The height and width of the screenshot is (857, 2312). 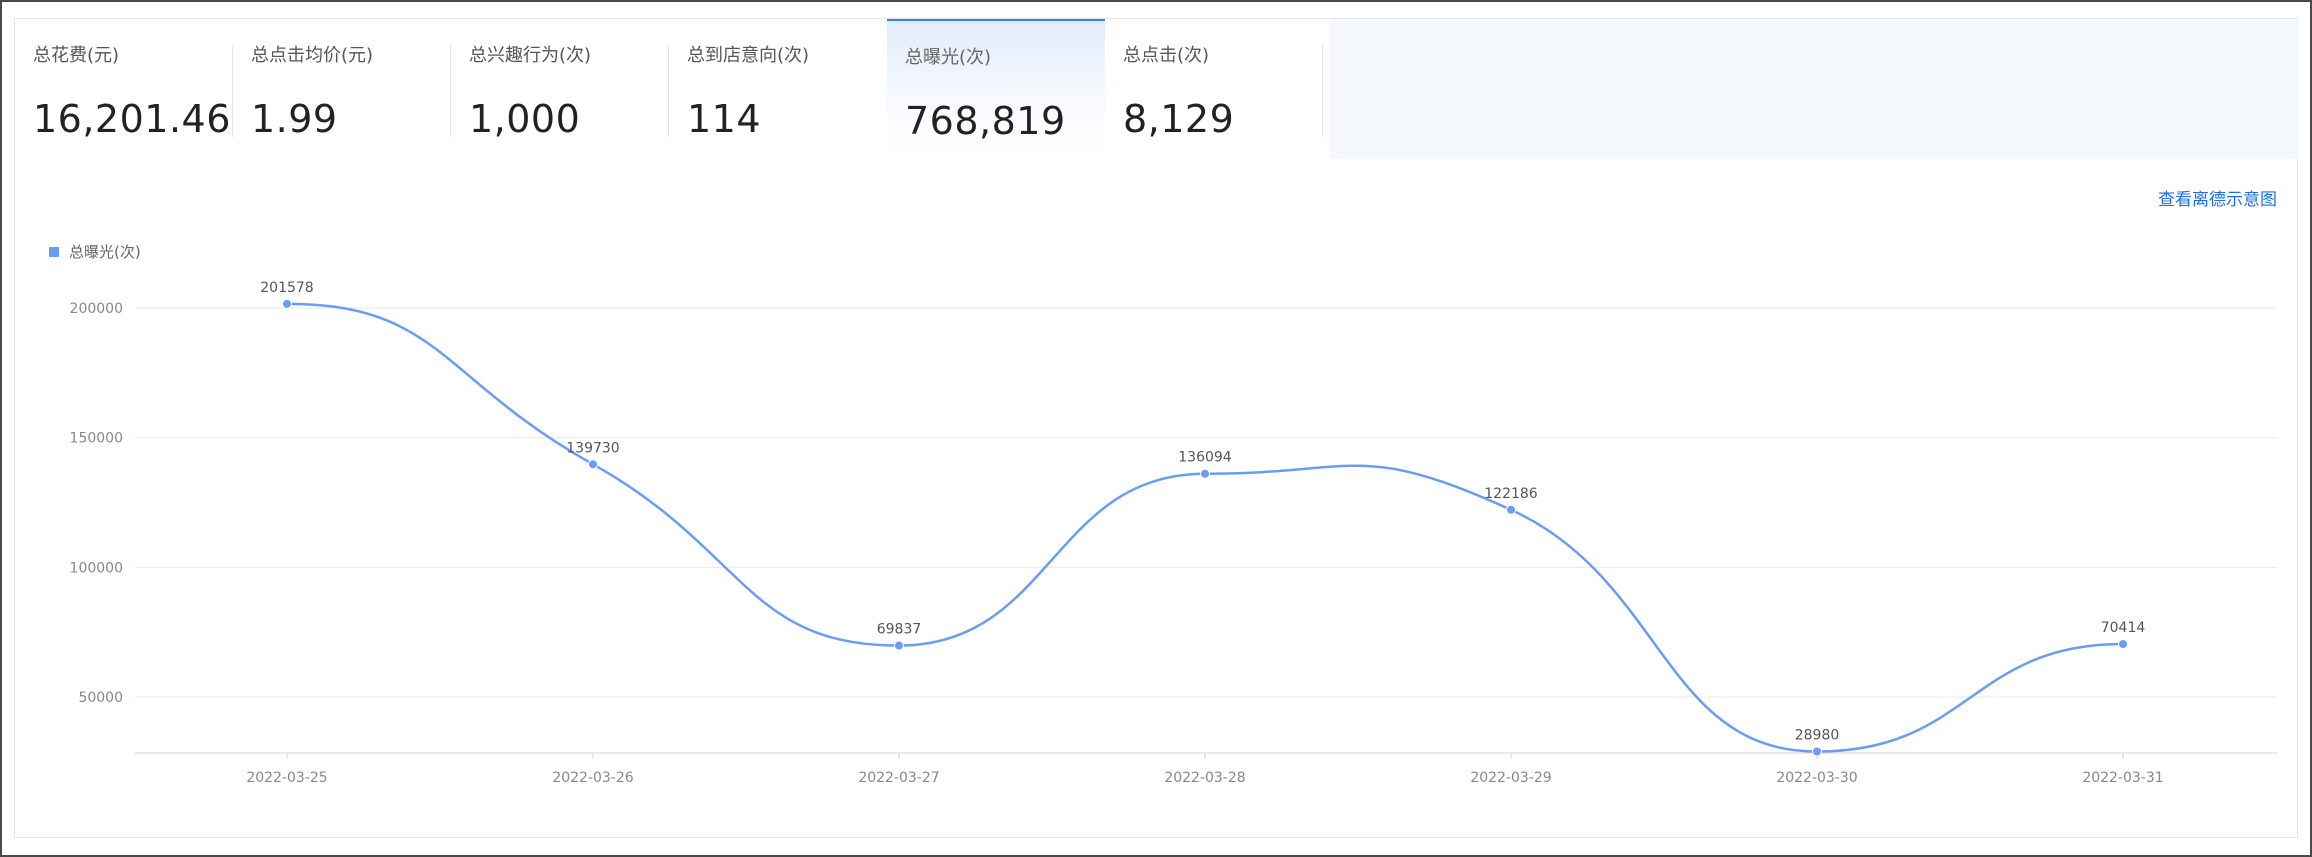 I want to click on y-tick-label: 50000, so click(x=100, y=698).